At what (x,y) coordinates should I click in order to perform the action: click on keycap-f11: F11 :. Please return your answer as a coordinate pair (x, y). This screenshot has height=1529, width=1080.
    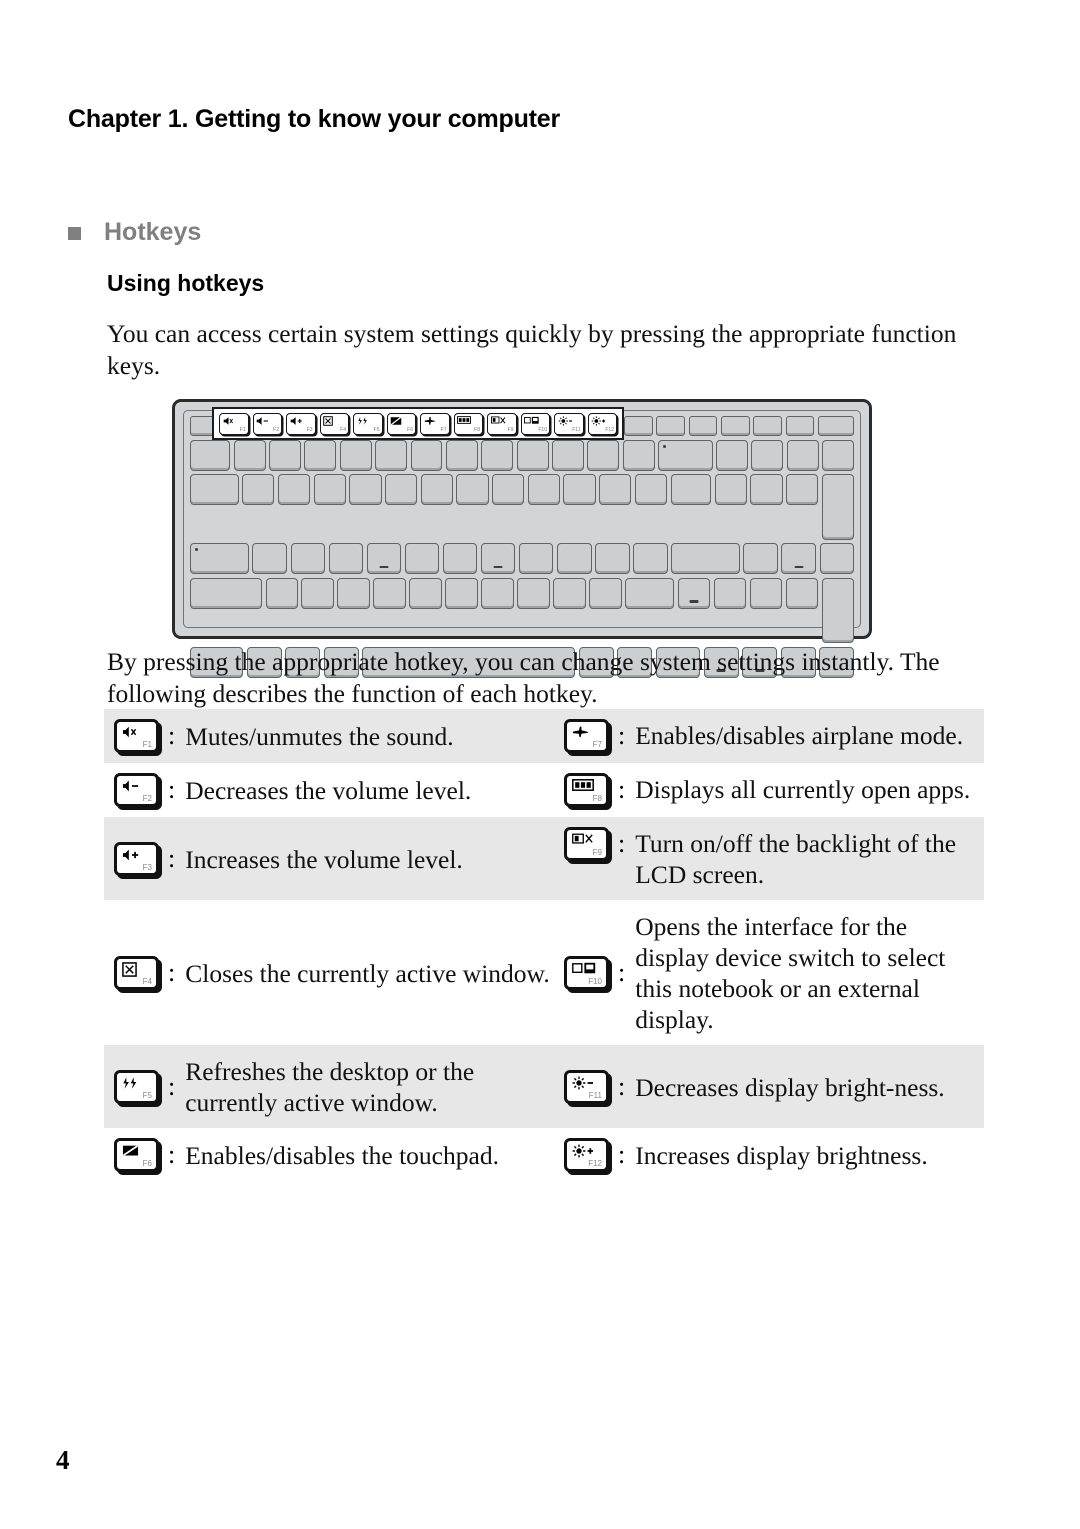
    Looking at the image, I should click on (594, 1086).